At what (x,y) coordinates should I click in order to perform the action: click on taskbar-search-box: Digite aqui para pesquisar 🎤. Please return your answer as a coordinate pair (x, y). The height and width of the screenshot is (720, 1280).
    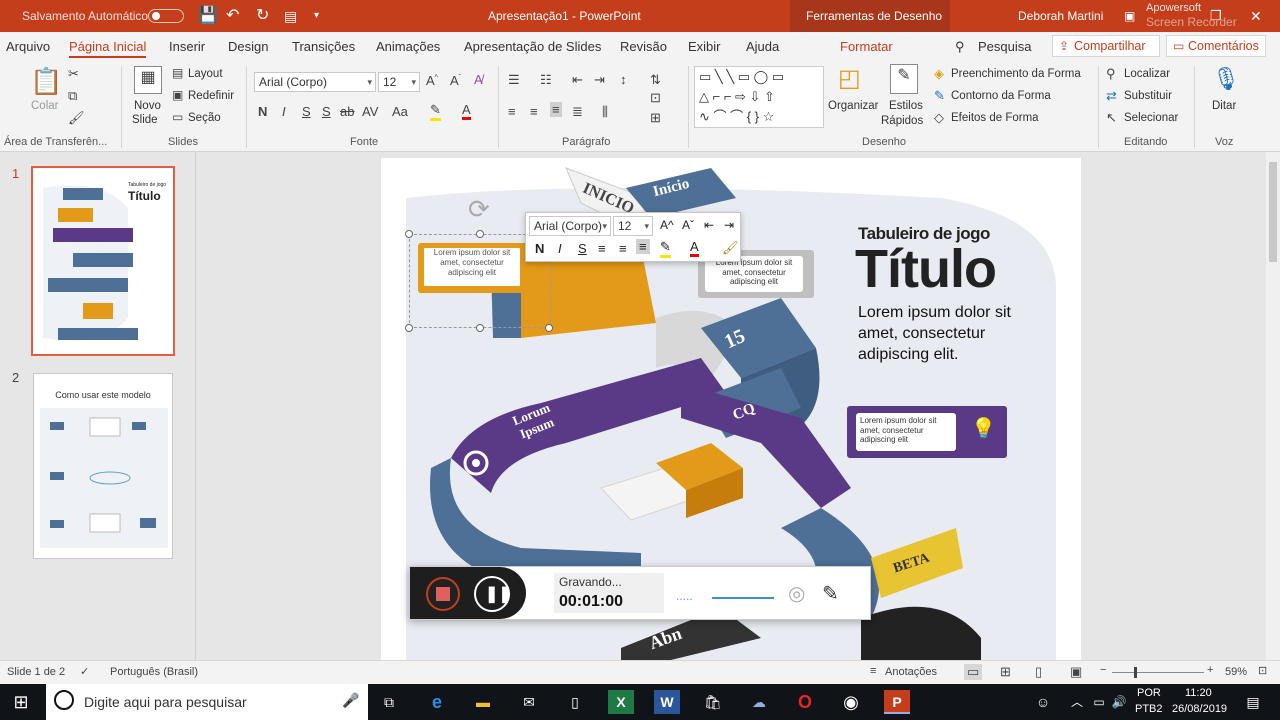
    Looking at the image, I should click on (207, 702).